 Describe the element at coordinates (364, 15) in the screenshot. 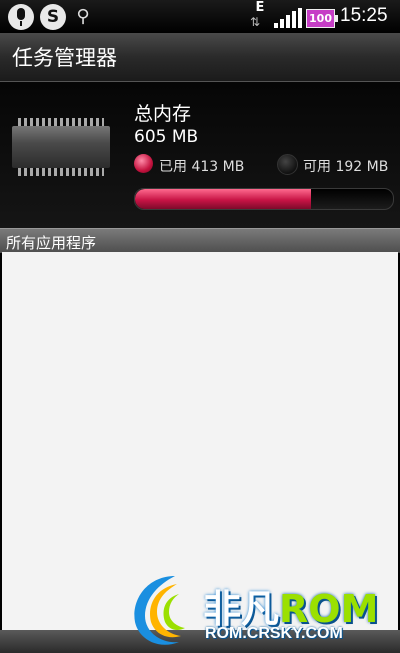

I see `status-clock: 15:25` at that location.